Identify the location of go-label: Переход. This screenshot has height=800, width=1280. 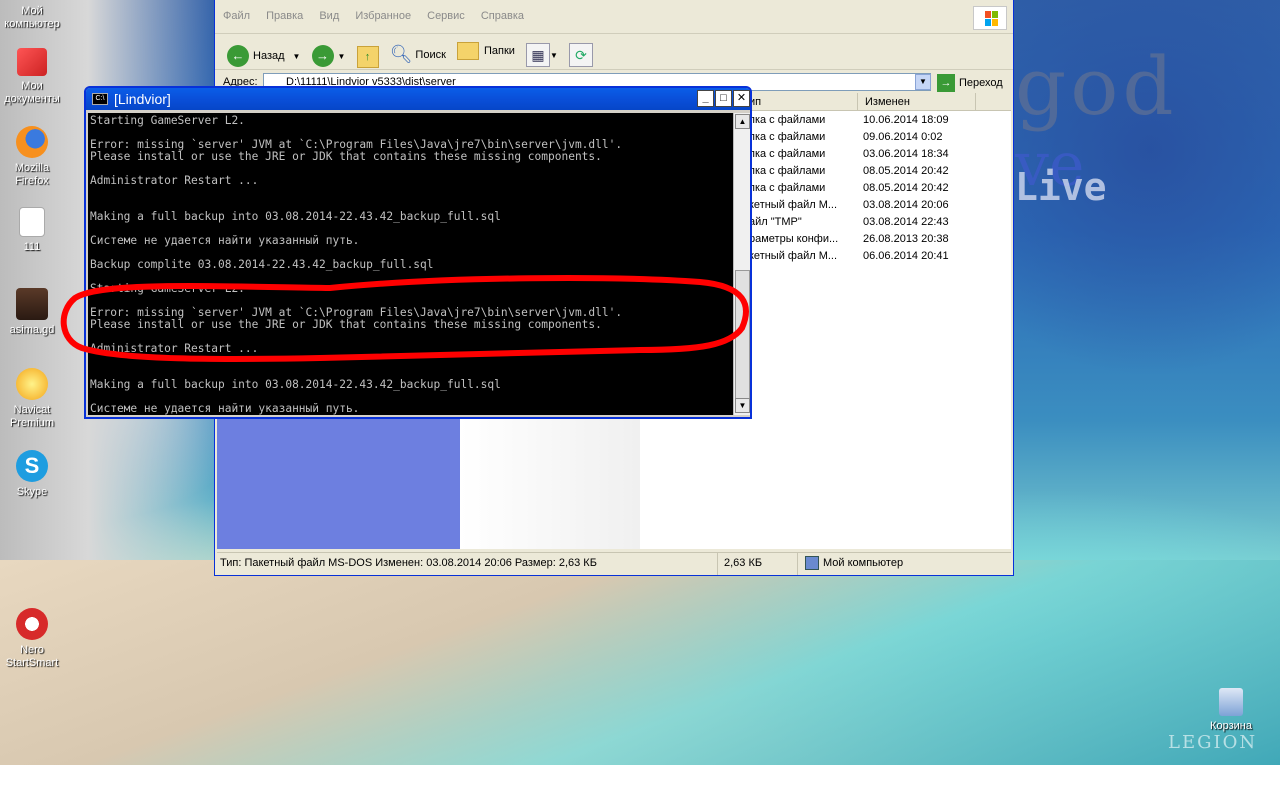
(981, 83).